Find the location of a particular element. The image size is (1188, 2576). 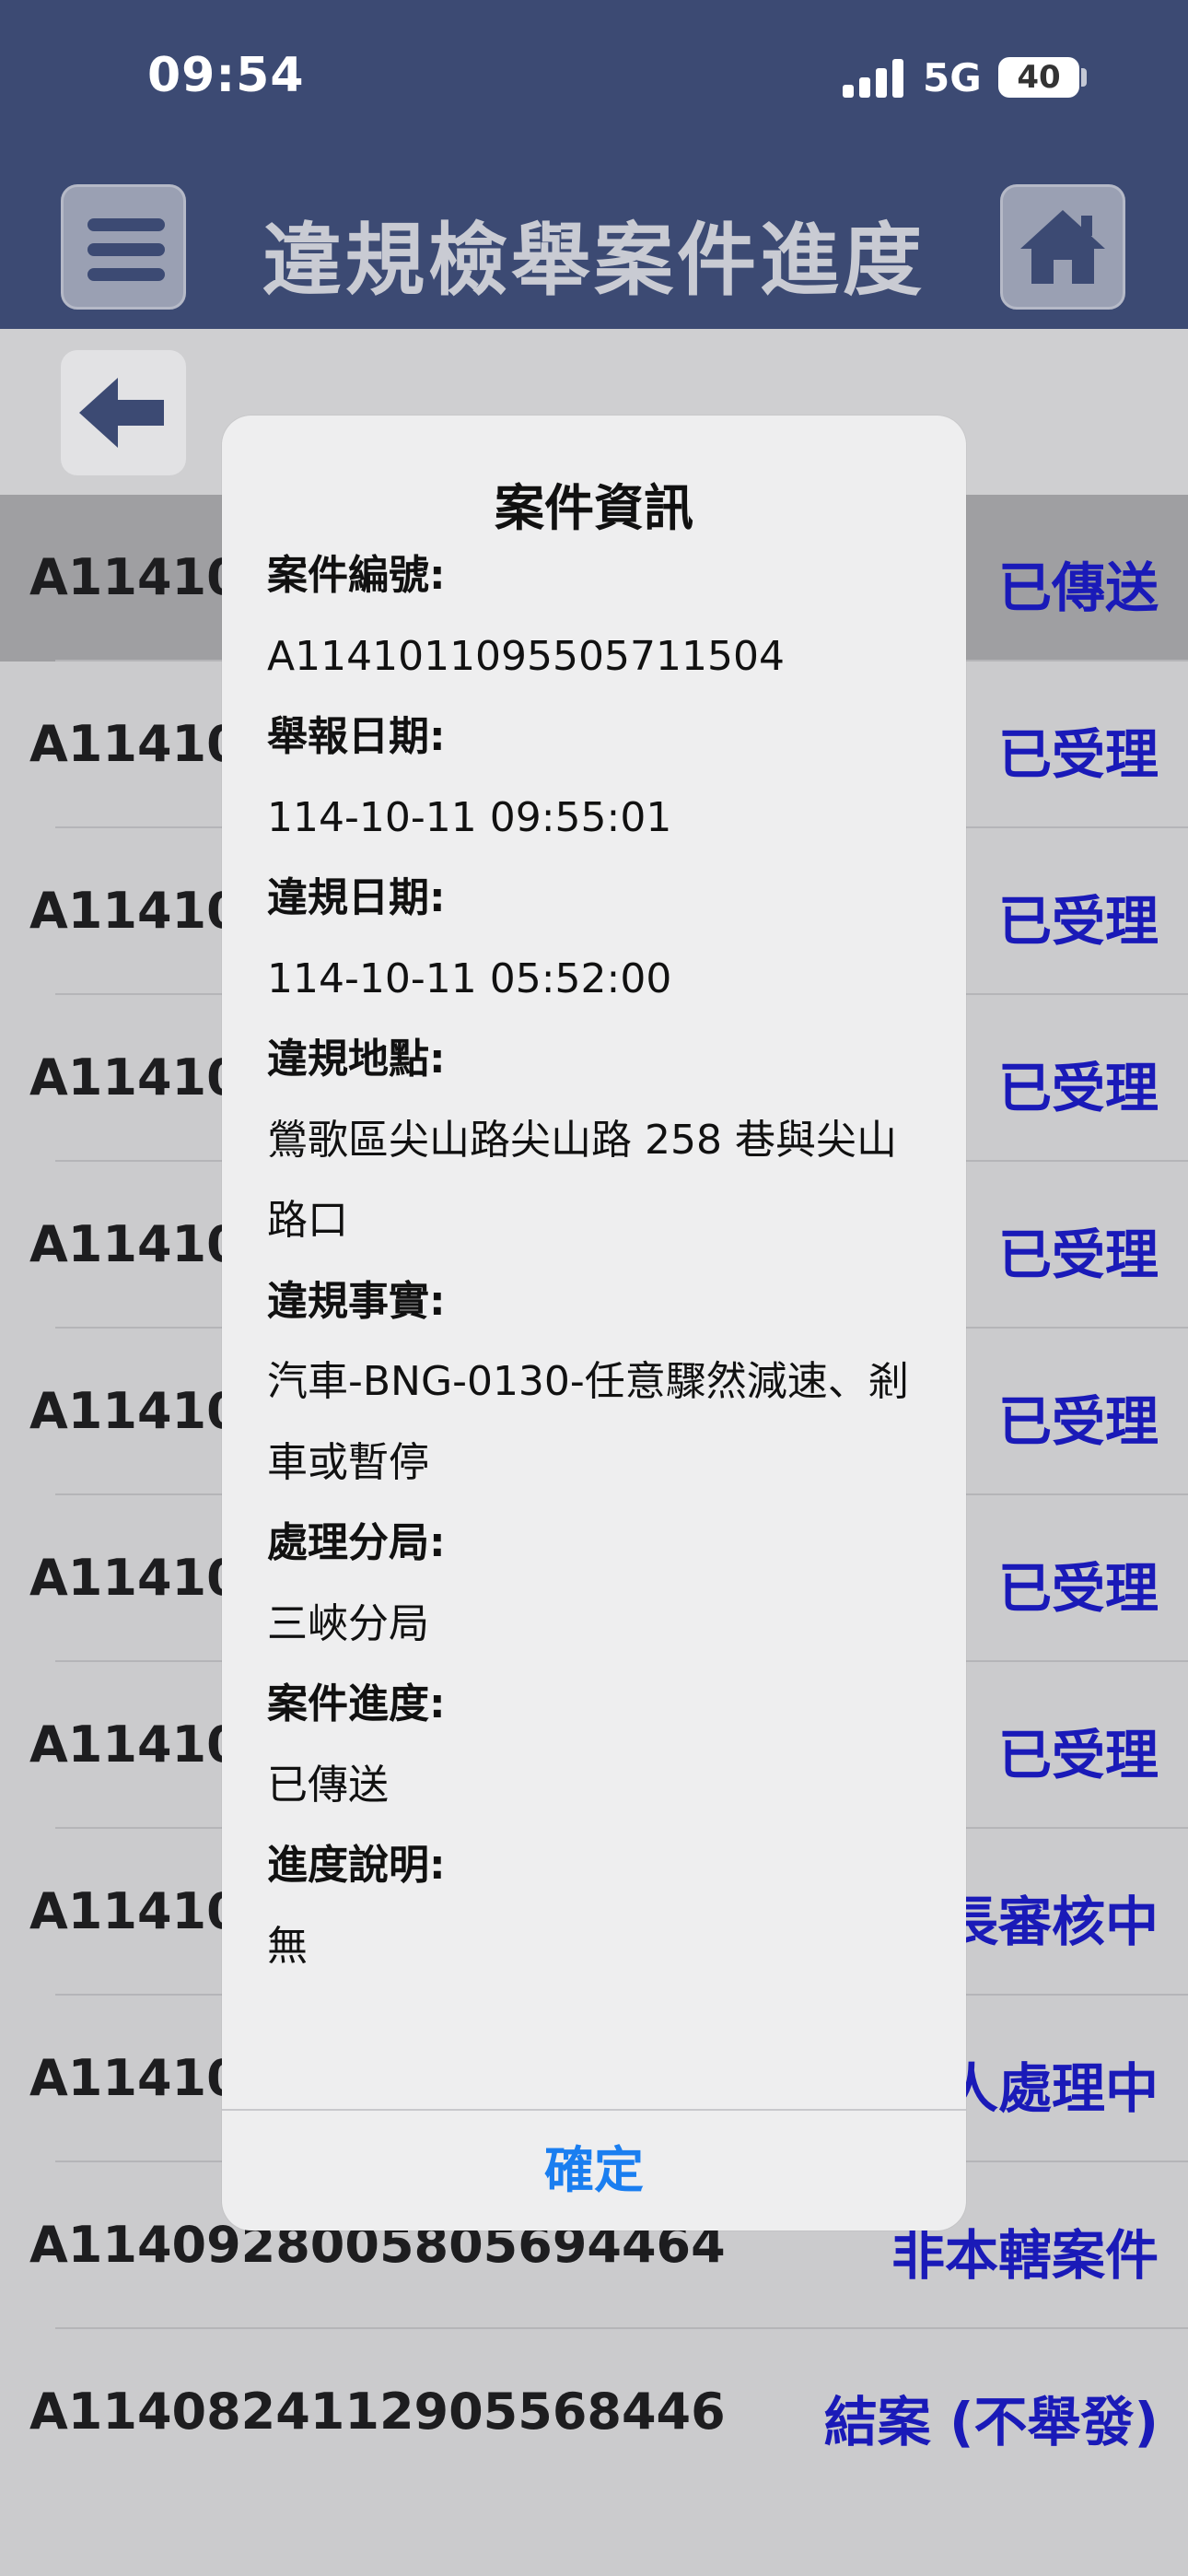

field-label: 違規事實: is located at coordinates (356, 1301).